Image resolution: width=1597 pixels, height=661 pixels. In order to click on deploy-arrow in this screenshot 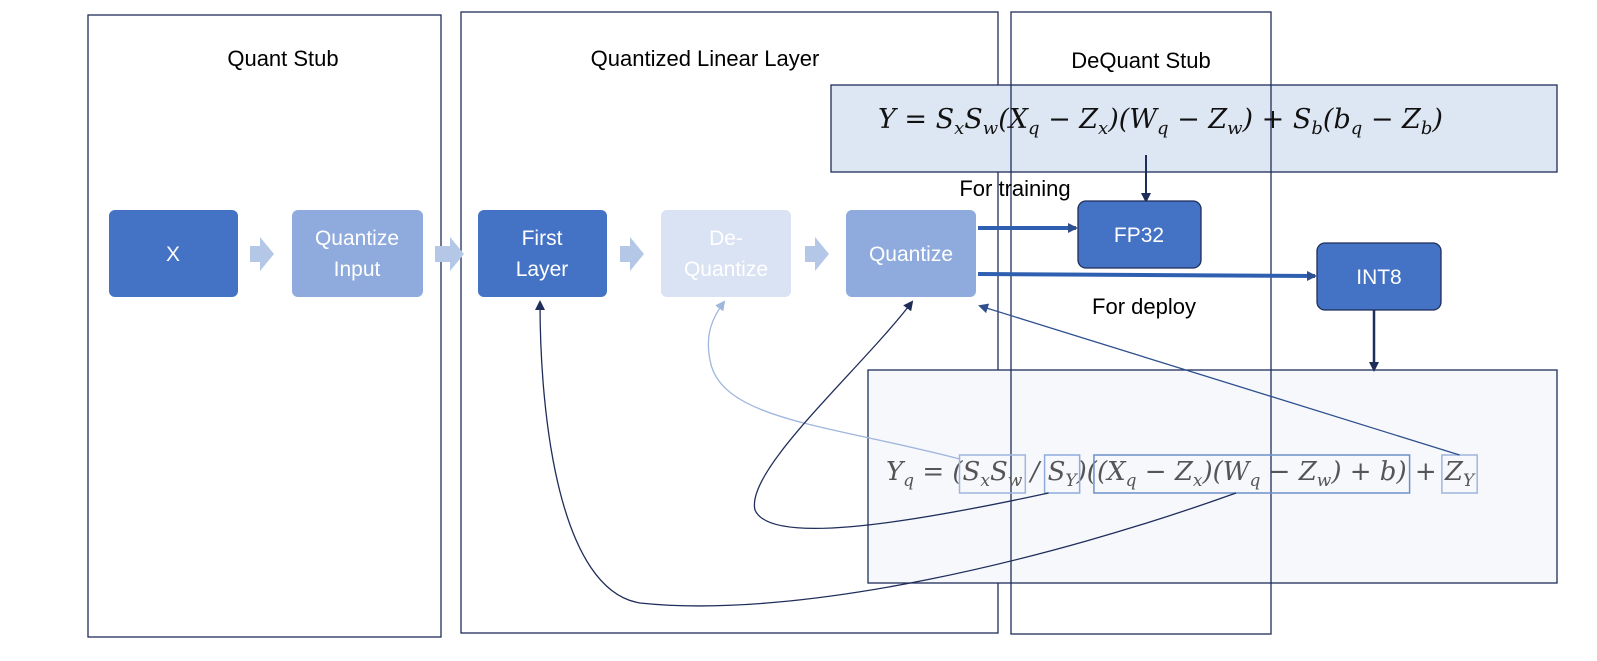, I will do `click(1147, 275)`.